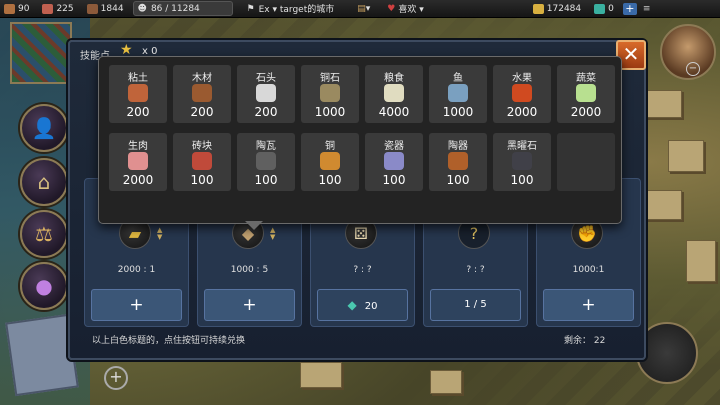 The height and width of the screenshot is (405, 720). I want to click on brick-icon, so click(202, 161).